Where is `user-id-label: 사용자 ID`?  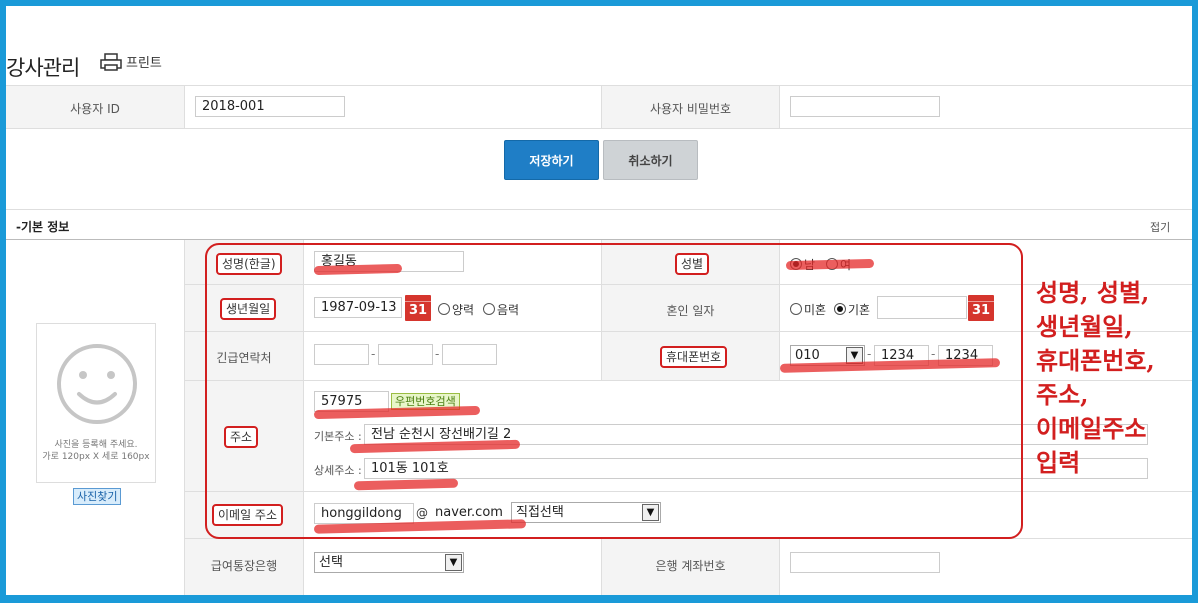
user-id-label: 사용자 ID is located at coordinates (95, 109).